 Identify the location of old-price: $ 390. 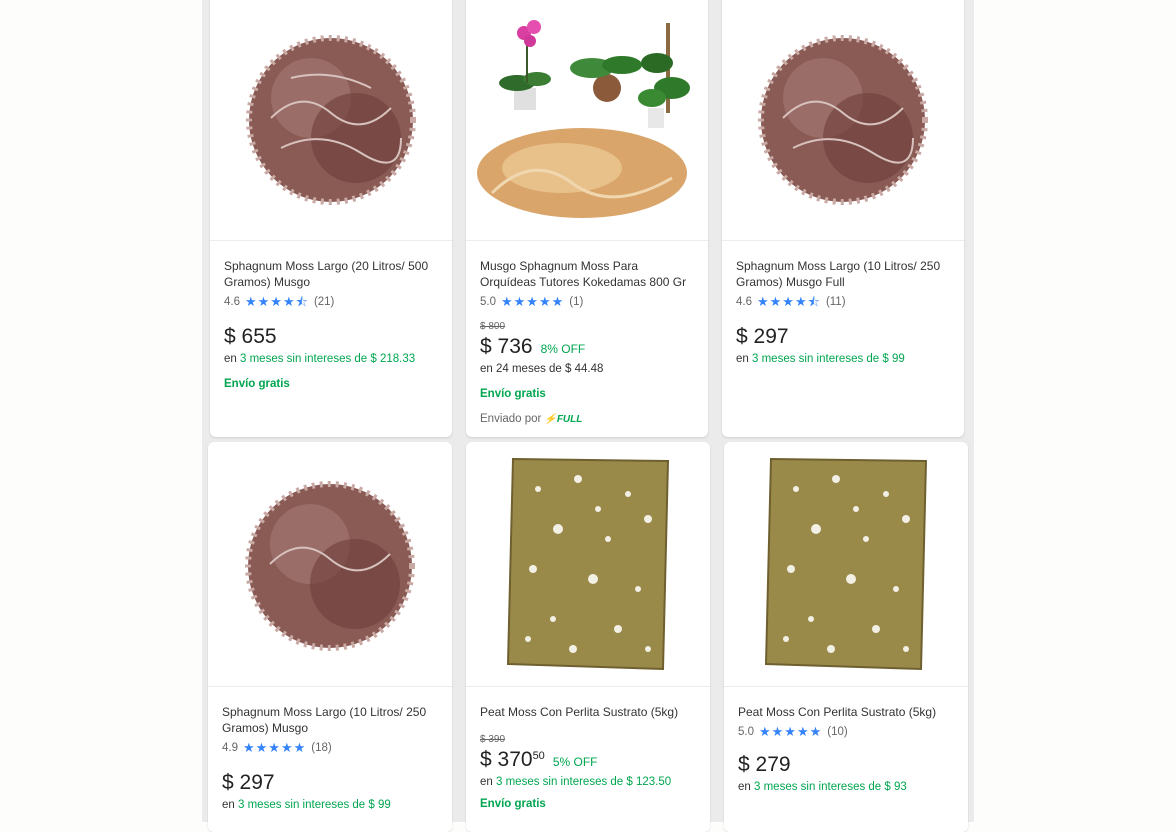
(493, 739).